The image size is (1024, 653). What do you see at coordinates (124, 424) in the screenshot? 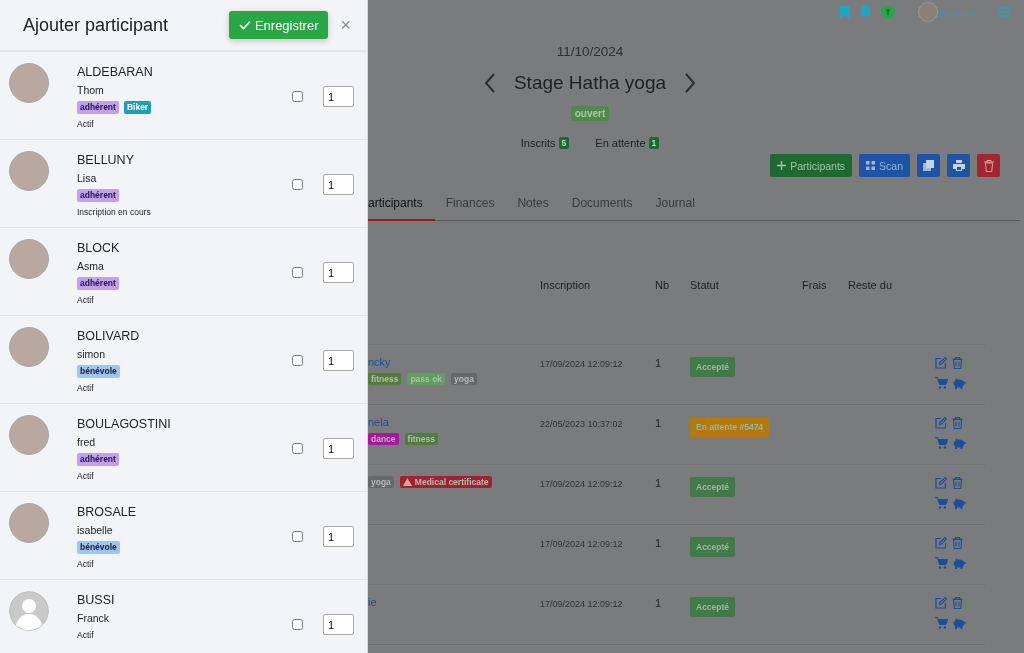
I see `last-name: BOULAGOSTINI` at bounding box center [124, 424].